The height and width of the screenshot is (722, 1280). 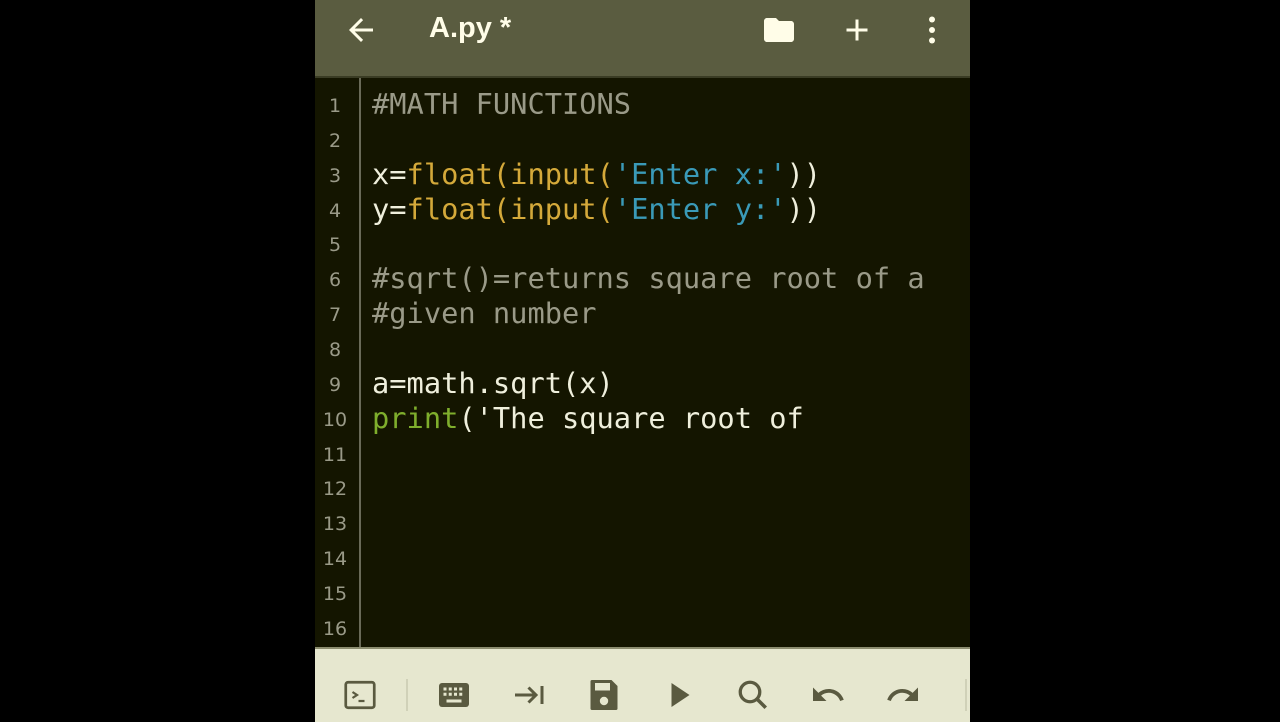 I want to click on code-line: #given number, so click(x=484, y=313).